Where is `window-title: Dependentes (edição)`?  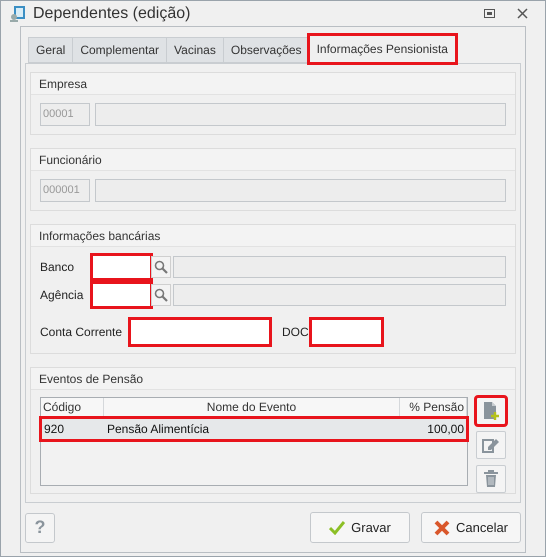
window-title: Dependentes (edição) is located at coordinates (111, 14).